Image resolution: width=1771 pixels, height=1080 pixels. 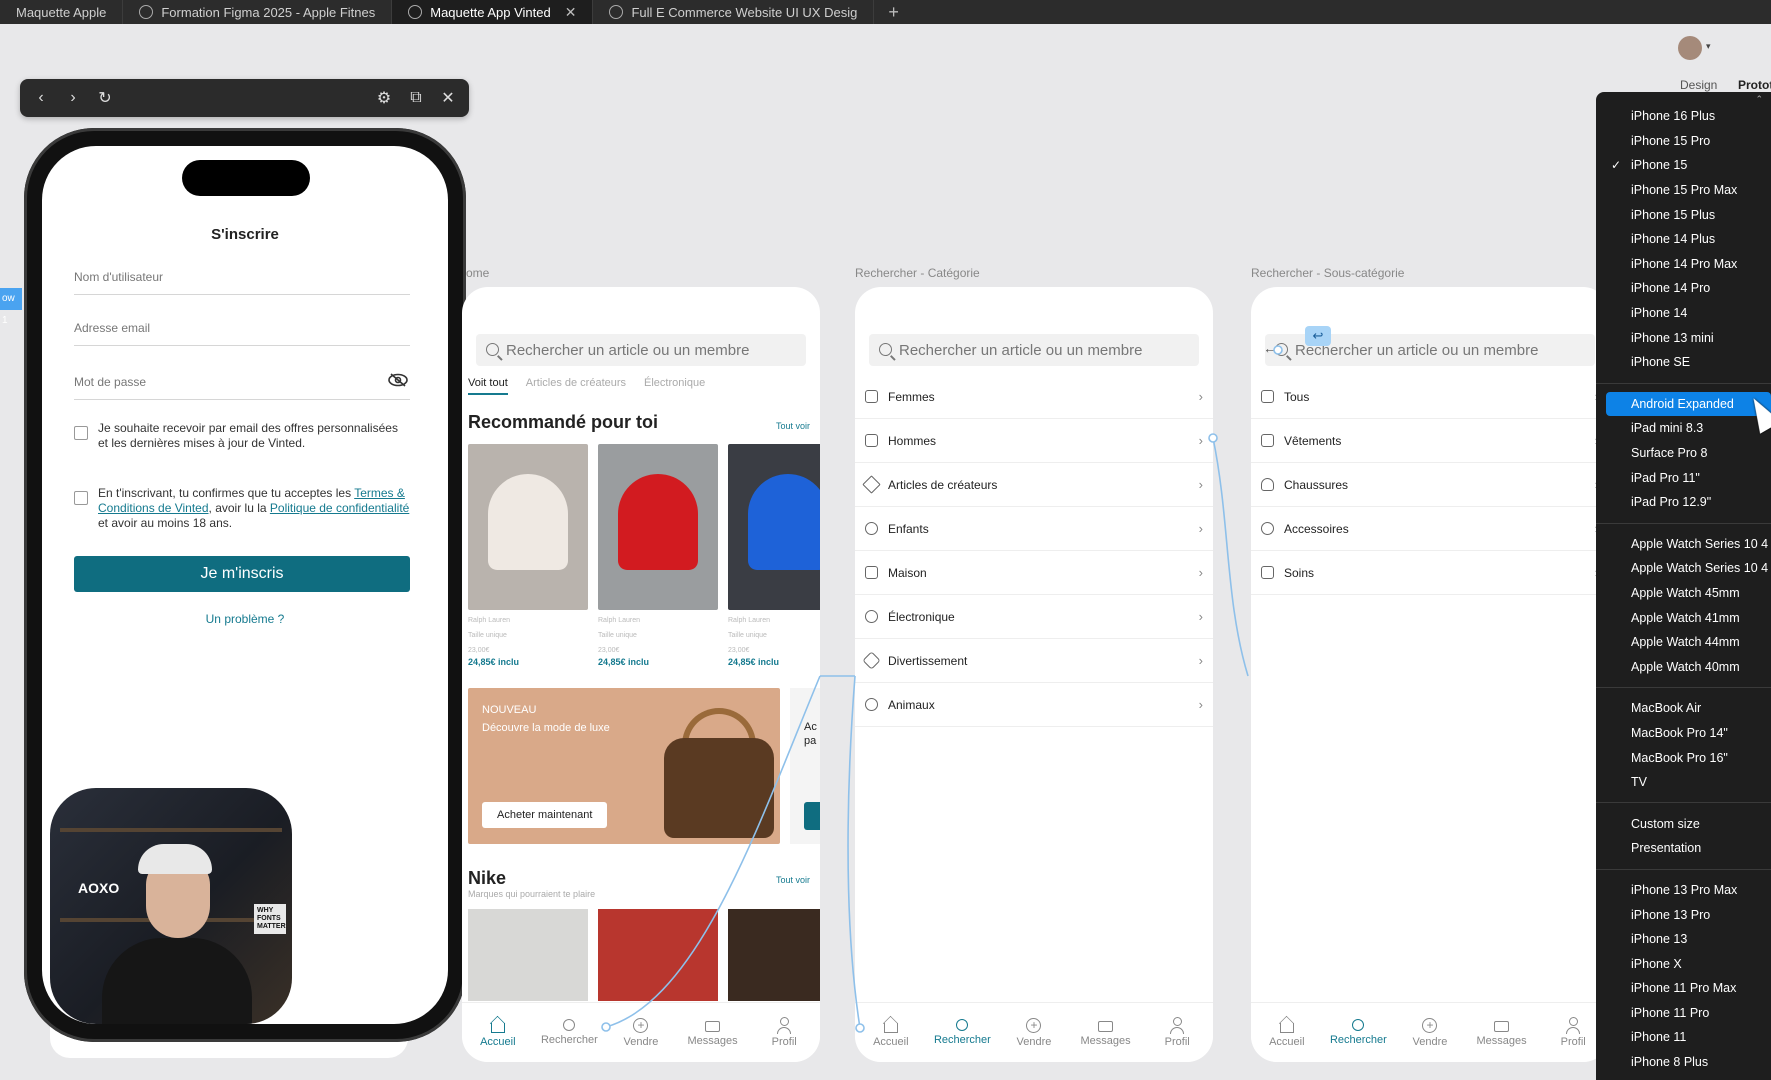 What do you see at coordinates (1683, 264) in the screenshot?
I see `device-option: iPhone 14 Pro Max` at bounding box center [1683, 264].